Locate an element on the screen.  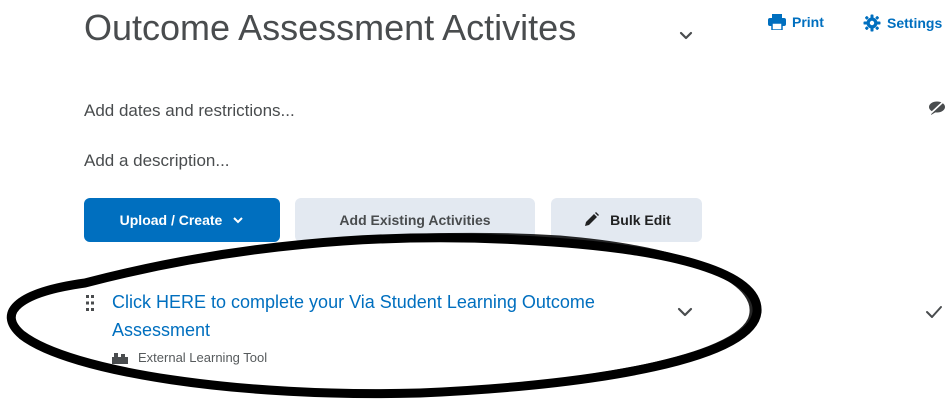
gear-icon is located at coordinates (872, 23).